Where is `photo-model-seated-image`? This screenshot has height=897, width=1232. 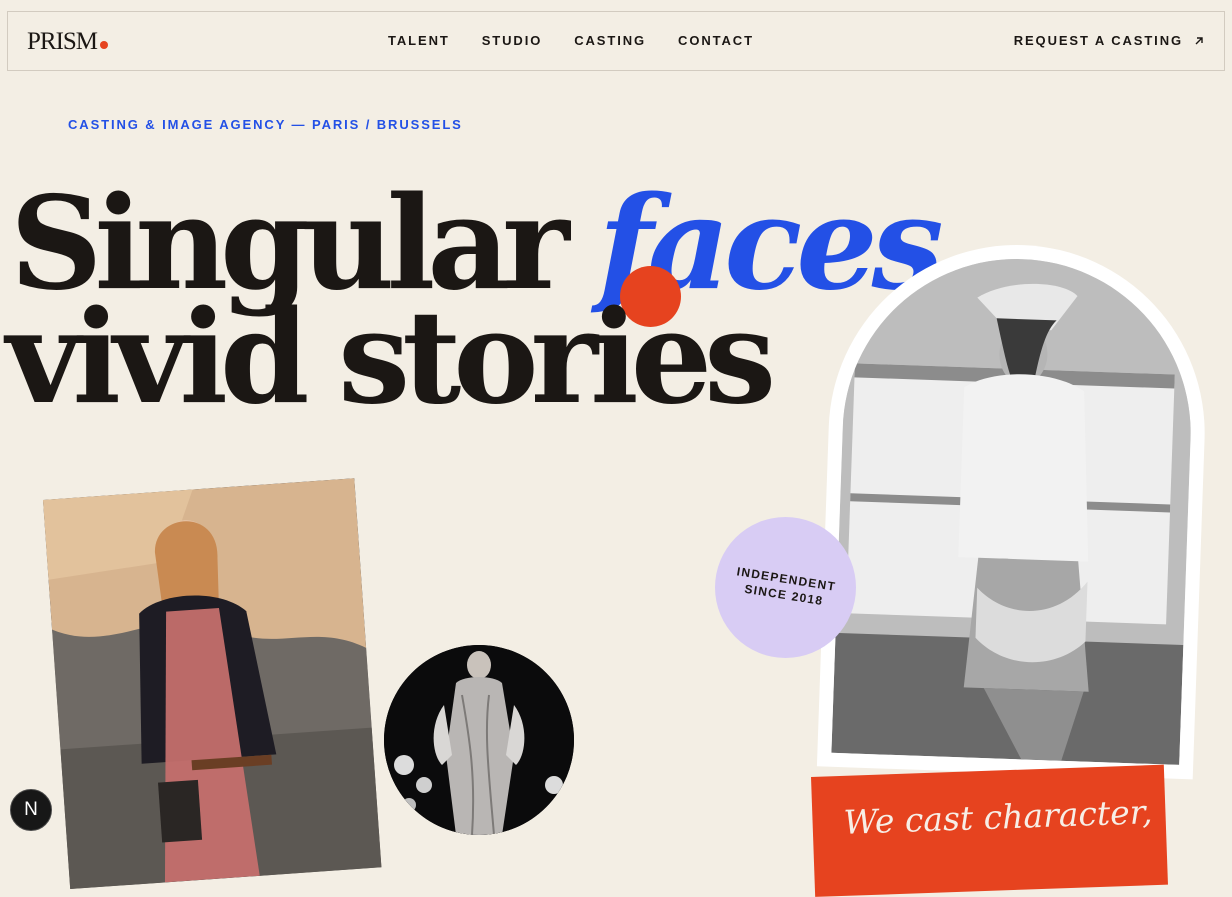
photo-model-seated-image is located at coordinates (212, 684).